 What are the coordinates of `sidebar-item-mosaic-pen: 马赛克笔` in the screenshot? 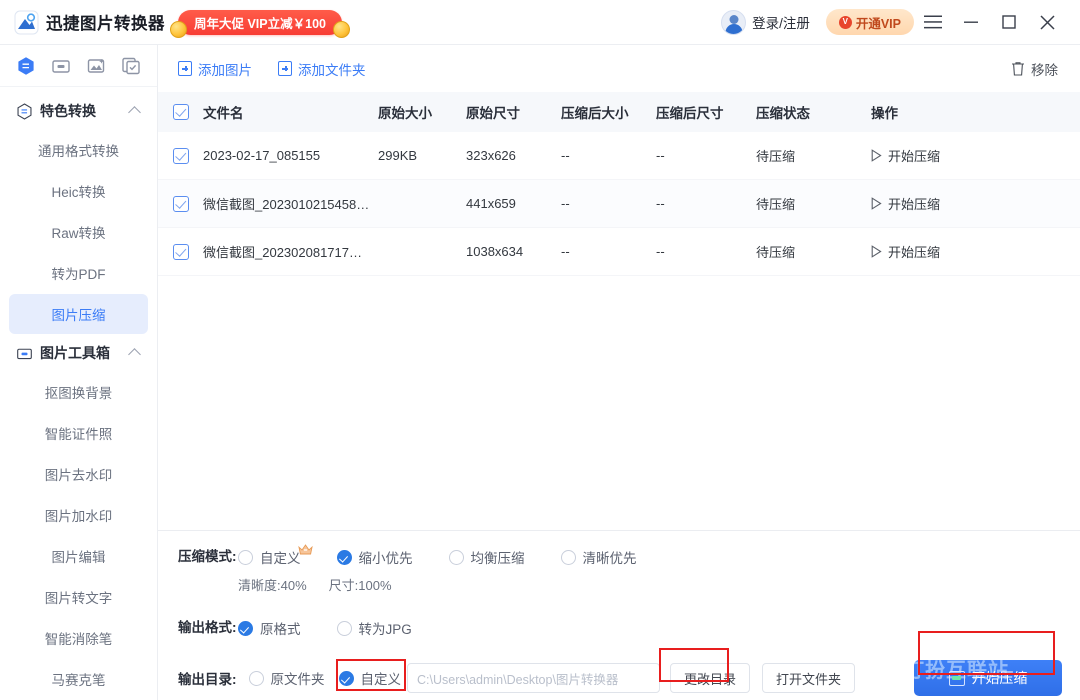 It's located at (78, 679).